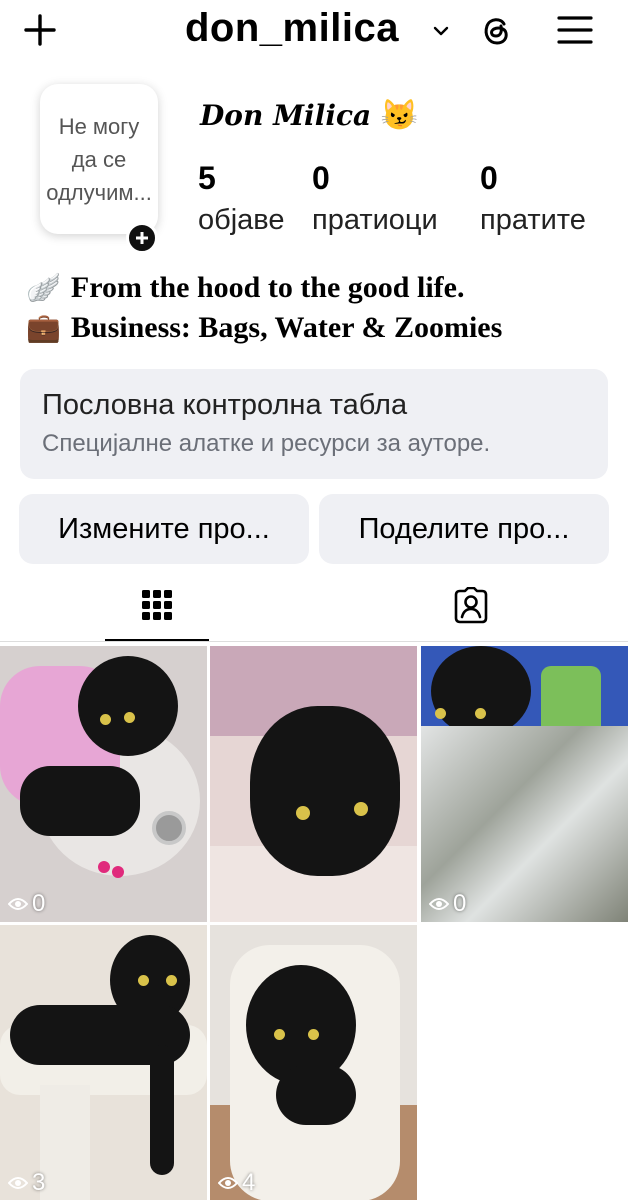 The height and width of the screenshot is (1200, 628). Describe the element at coordinates (313, 1062) in the screenshot. I see `post-thumbnail: 4` at that location.